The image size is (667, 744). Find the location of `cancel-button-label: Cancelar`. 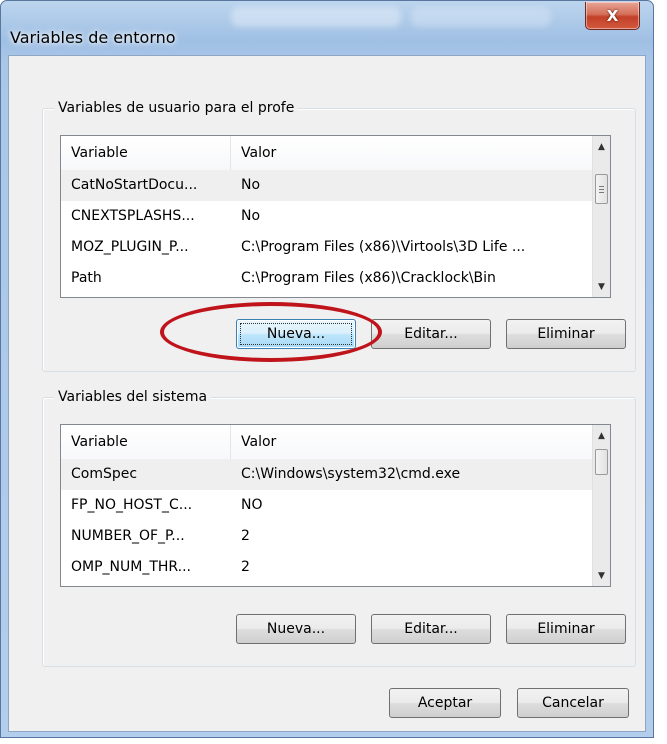

cancel-button-label: Cancelar is located at coordinates (573, 703).